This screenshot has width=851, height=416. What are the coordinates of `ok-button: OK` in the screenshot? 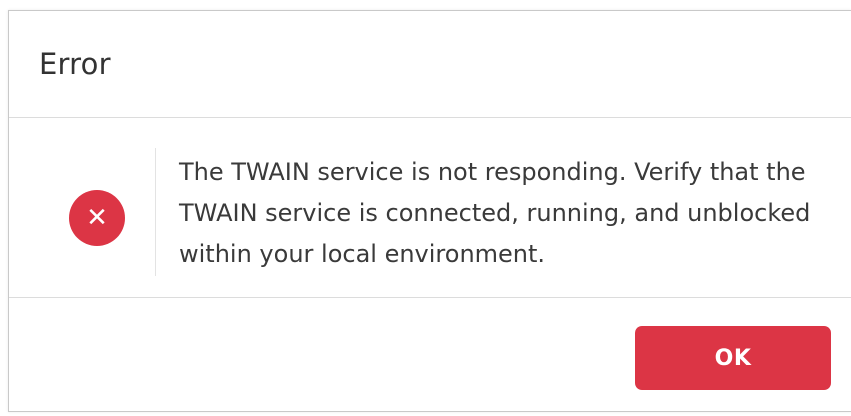 It's located at (733, 358).